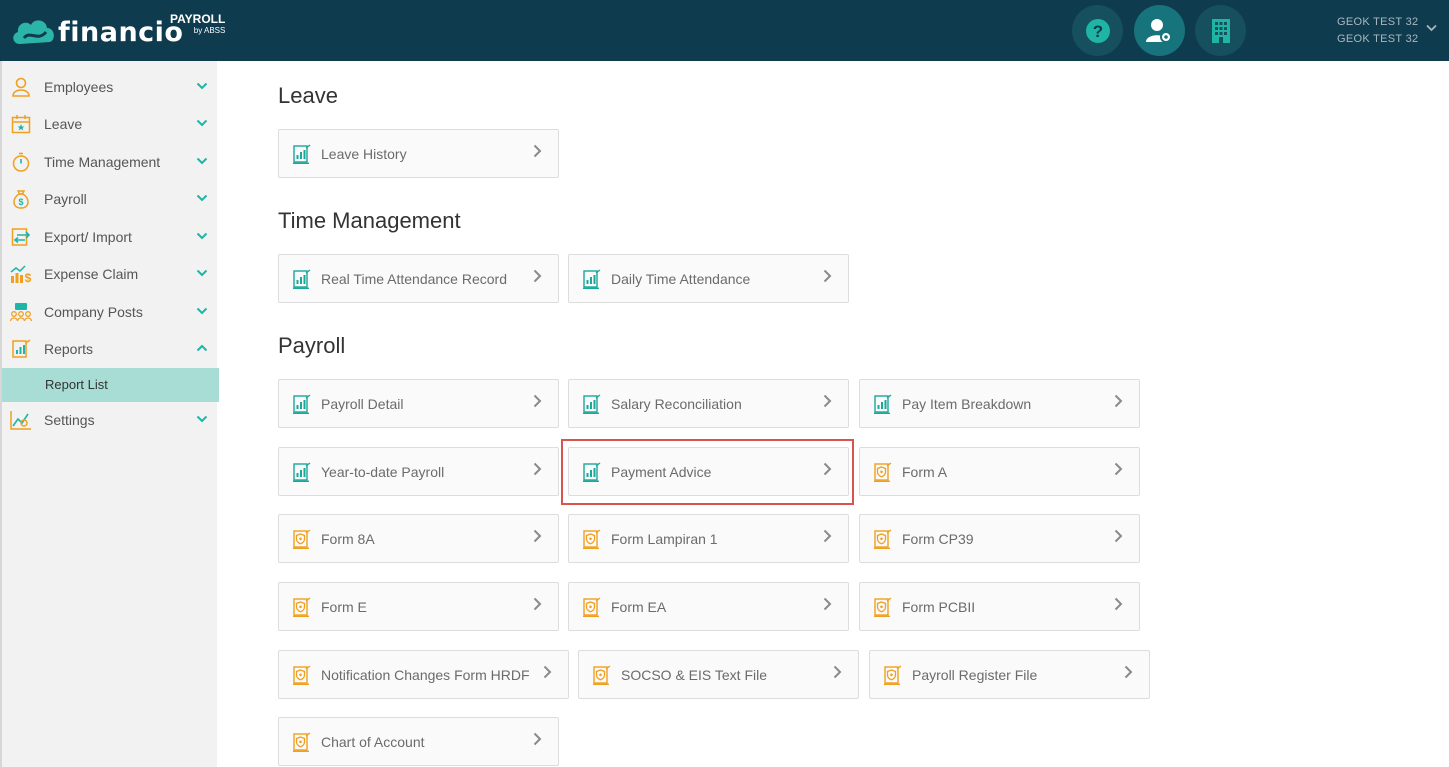  What do you see at coordinates (197, 24) in the screenshot?
I see `product-label: PAYROLL by ABSS` at bounding box center [197, 24].